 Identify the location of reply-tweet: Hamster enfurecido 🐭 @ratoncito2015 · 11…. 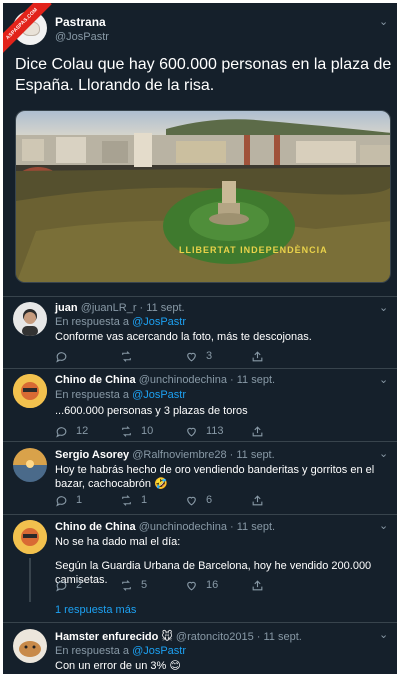
(200, 648).